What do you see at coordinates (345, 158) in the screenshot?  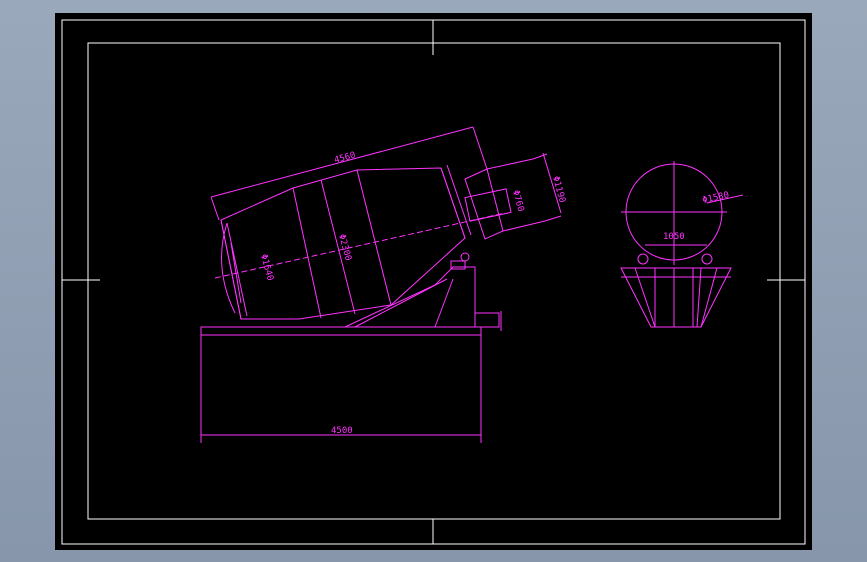 I see `dim-drum-length: 4560` at bounding box center [345, 158].